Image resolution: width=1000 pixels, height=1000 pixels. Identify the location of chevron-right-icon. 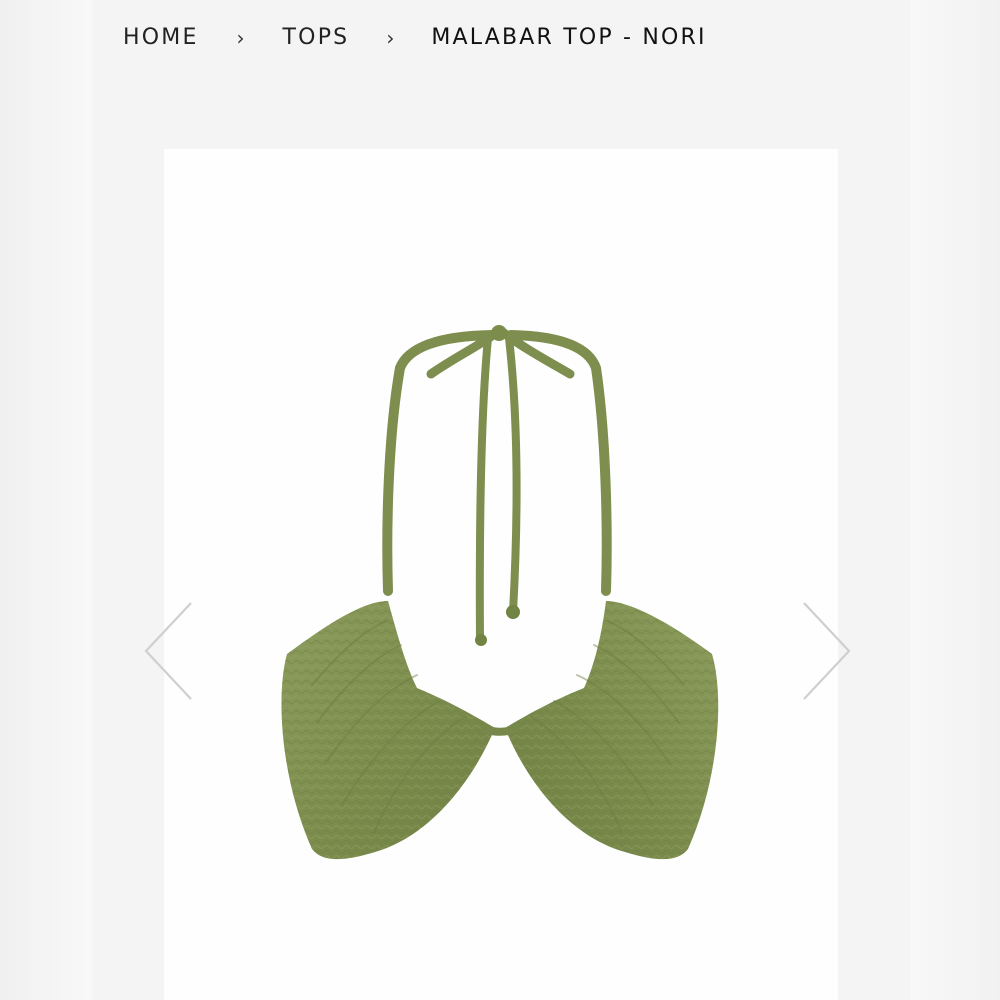
(827, 651).